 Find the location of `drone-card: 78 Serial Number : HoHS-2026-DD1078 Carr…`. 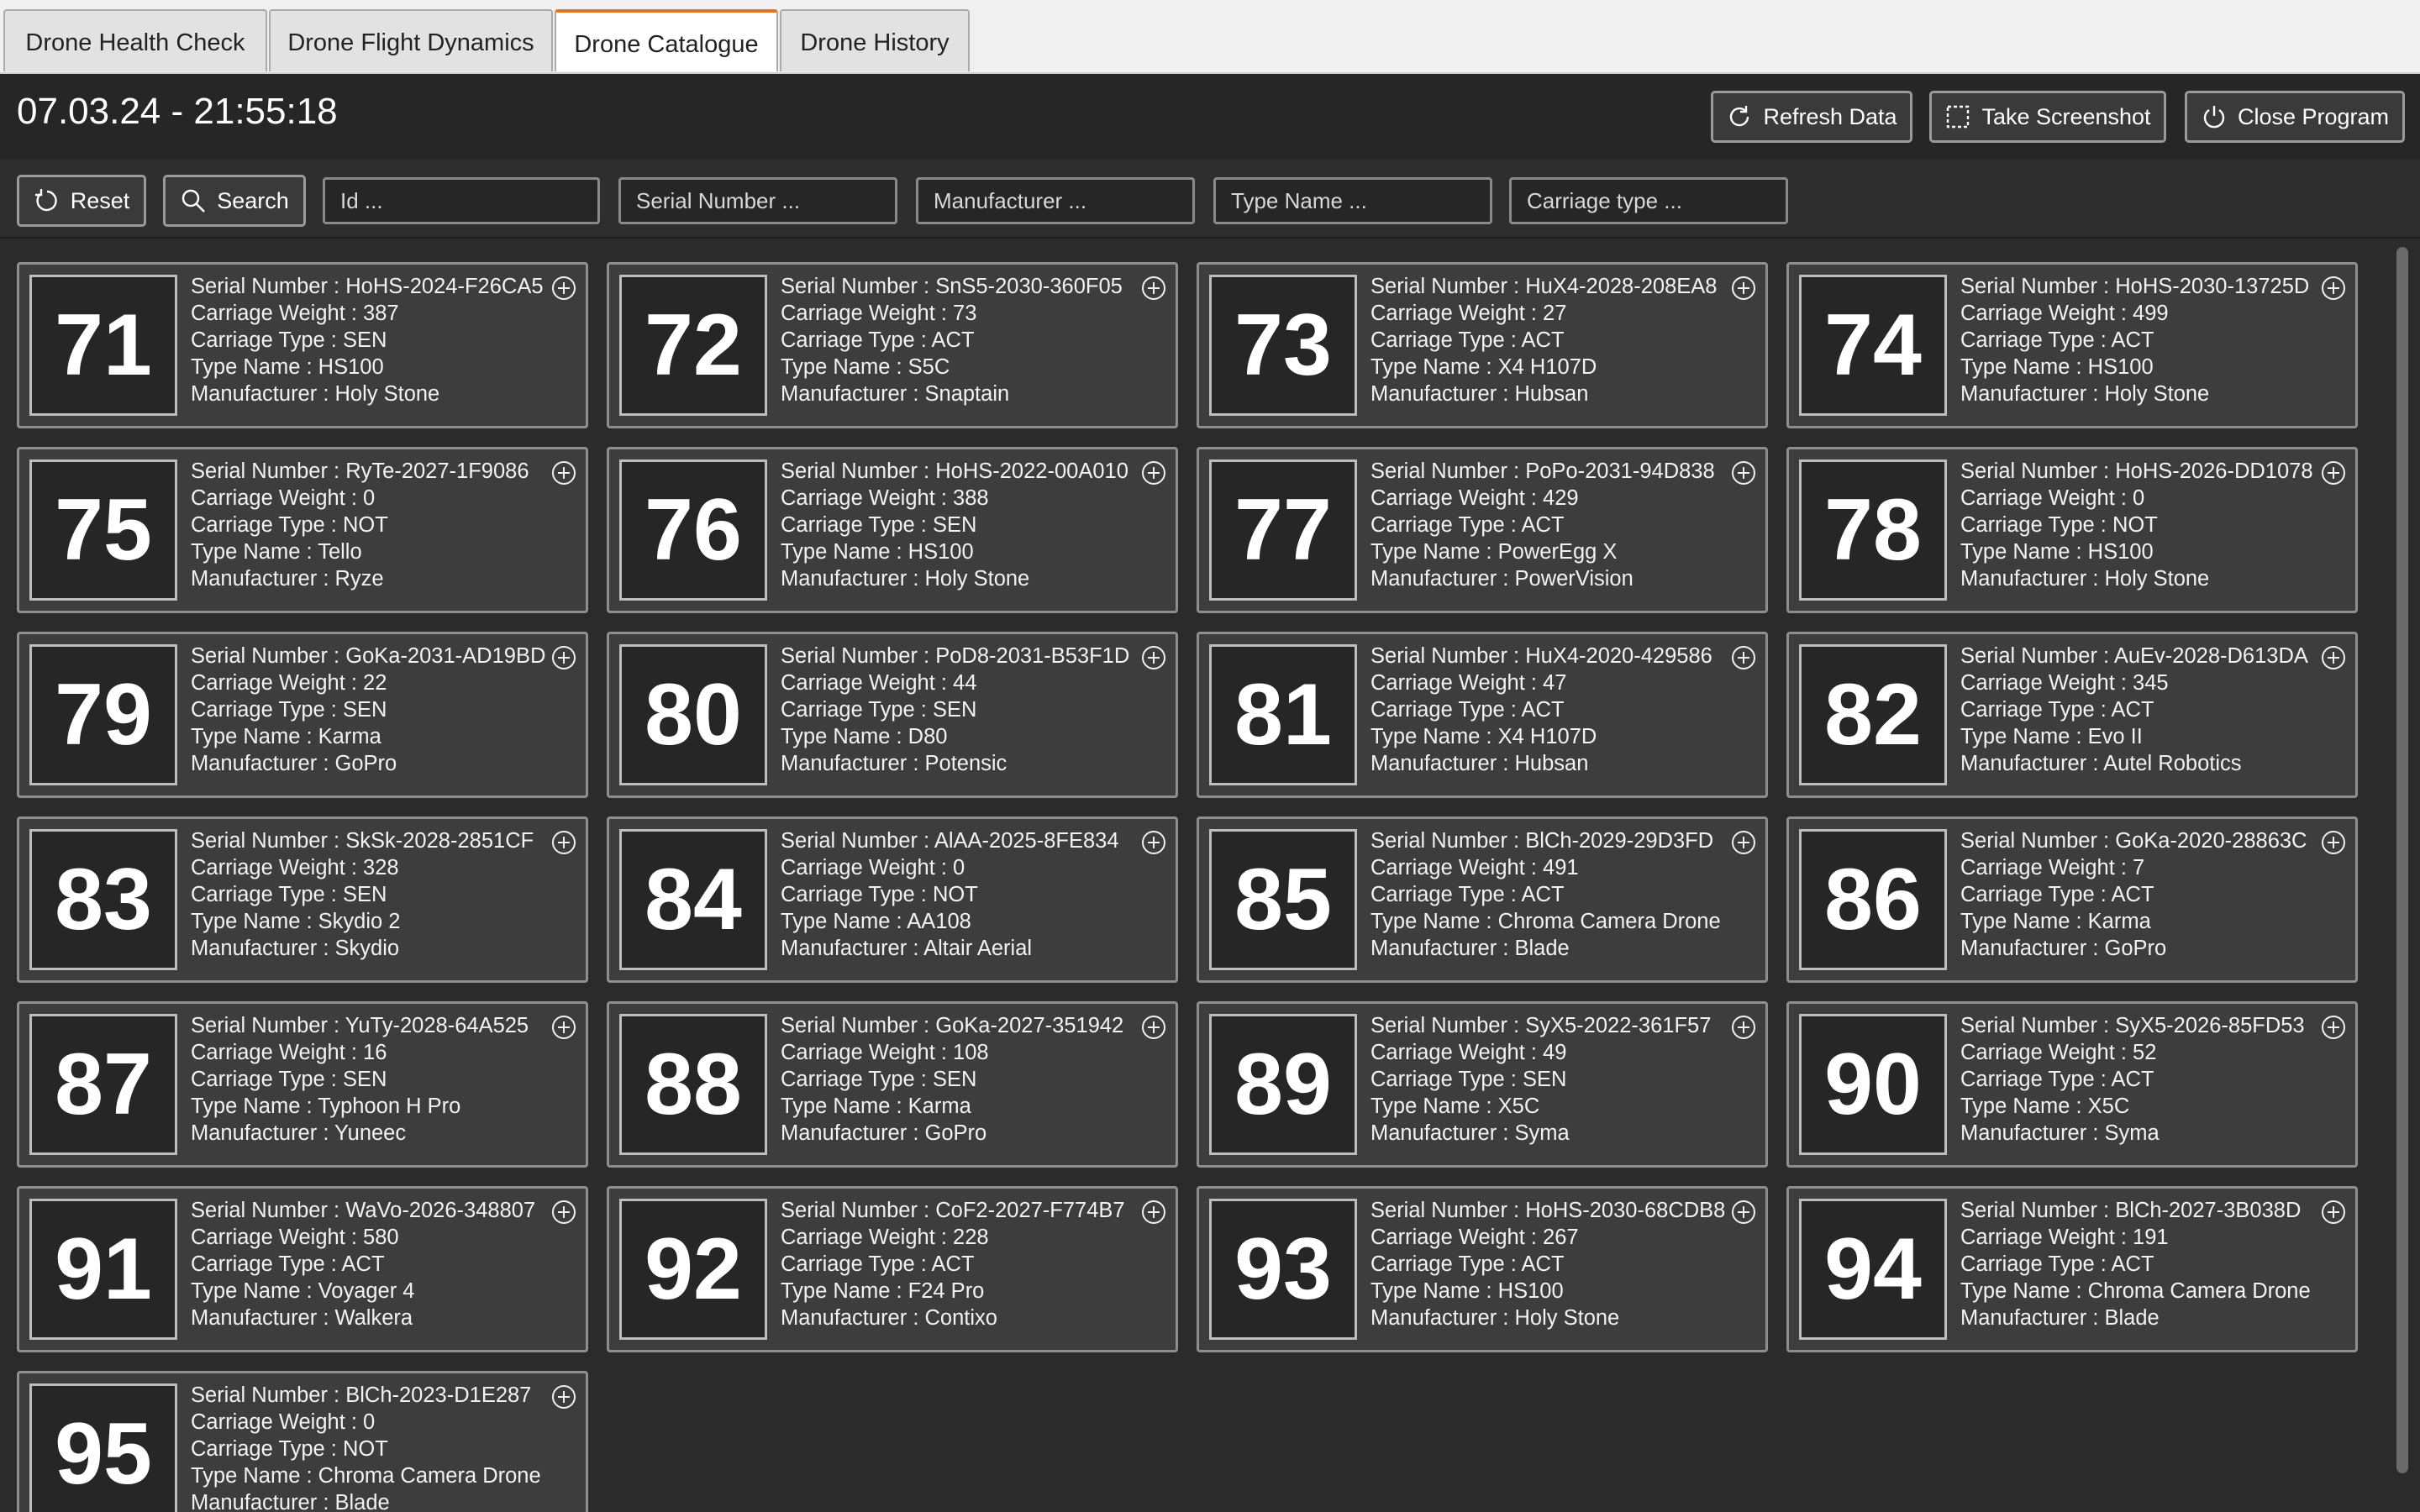

drone-card: 78 Serial Number : HoHS-2026-DD1078 Carr… is located at coordinates (2072, 530).